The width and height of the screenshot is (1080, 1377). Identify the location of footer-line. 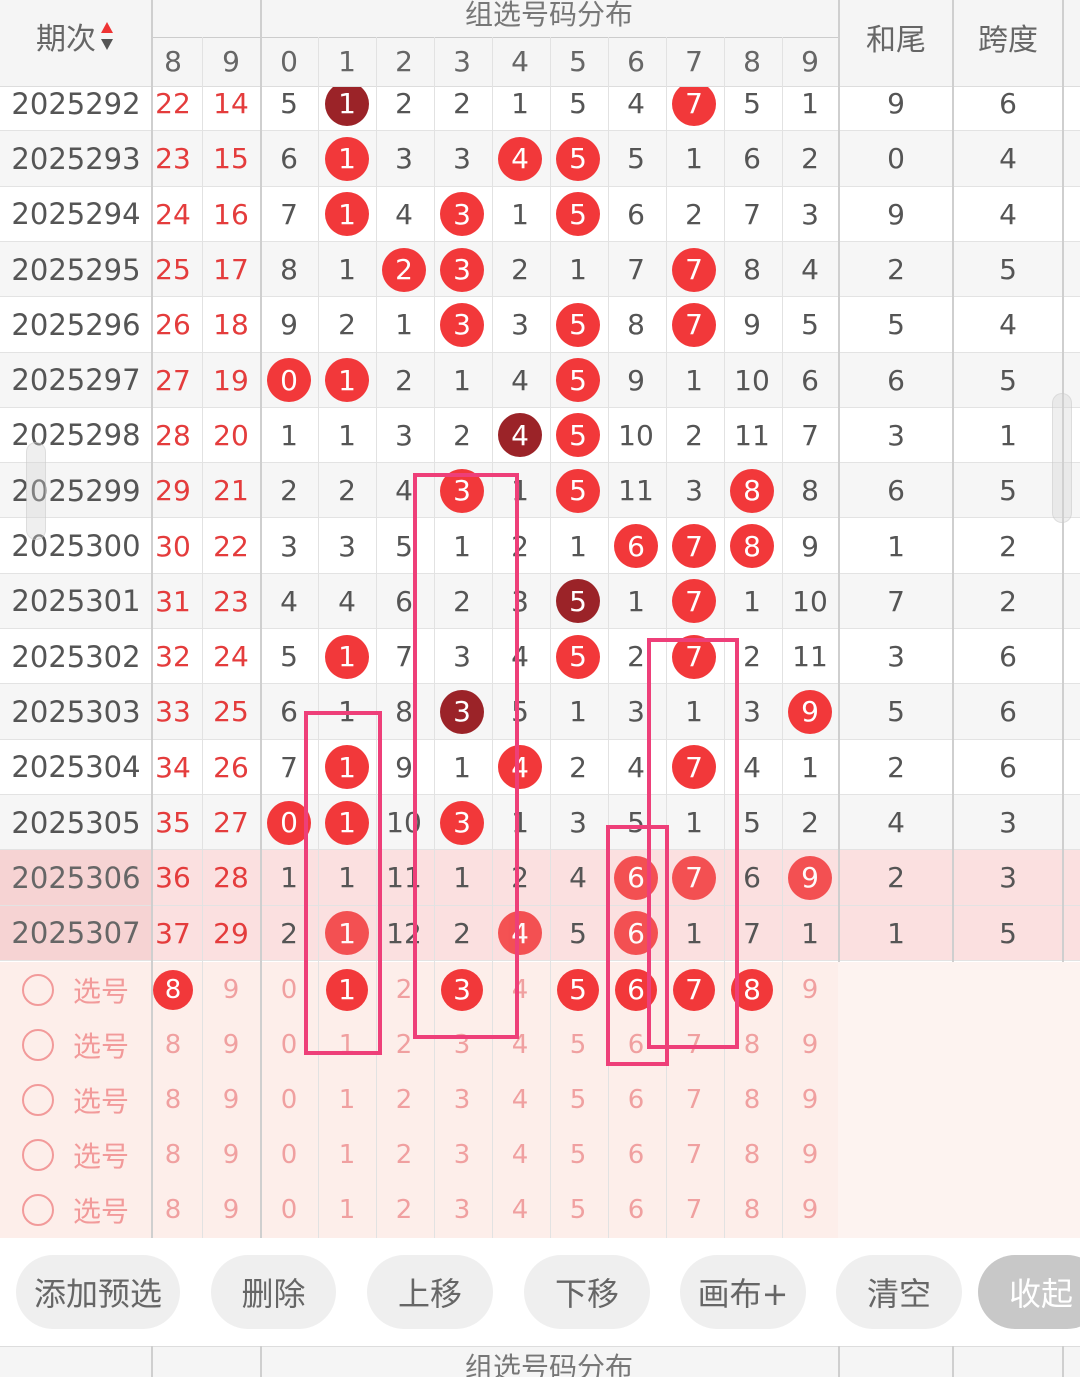
(839, 1361).